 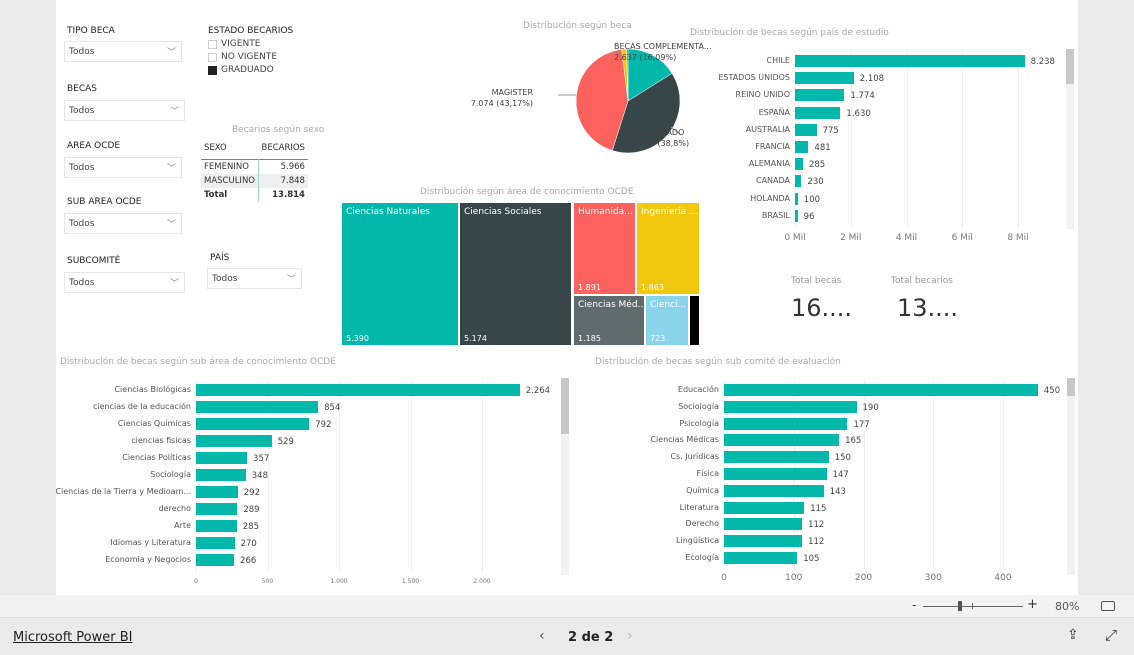 What do you see at coordinates (220, 258) in the screenshot?
I see `pais-label: PAÍS` at bounding box center [220, 258].